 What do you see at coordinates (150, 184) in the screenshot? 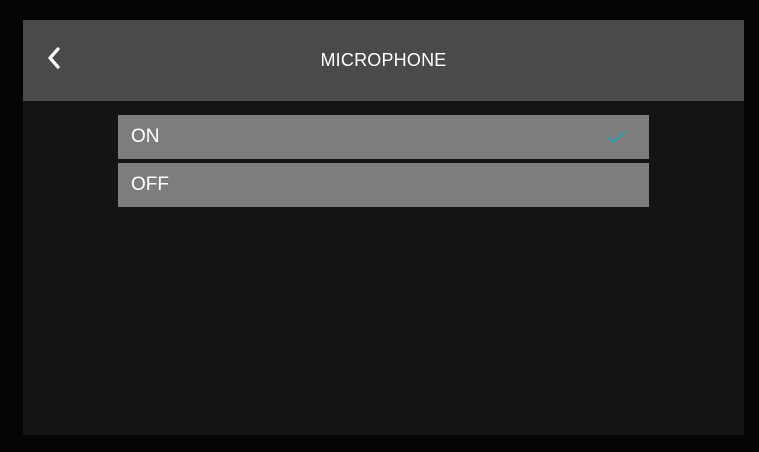
I see `option-label: OFF` at bounding box center [150, 184].